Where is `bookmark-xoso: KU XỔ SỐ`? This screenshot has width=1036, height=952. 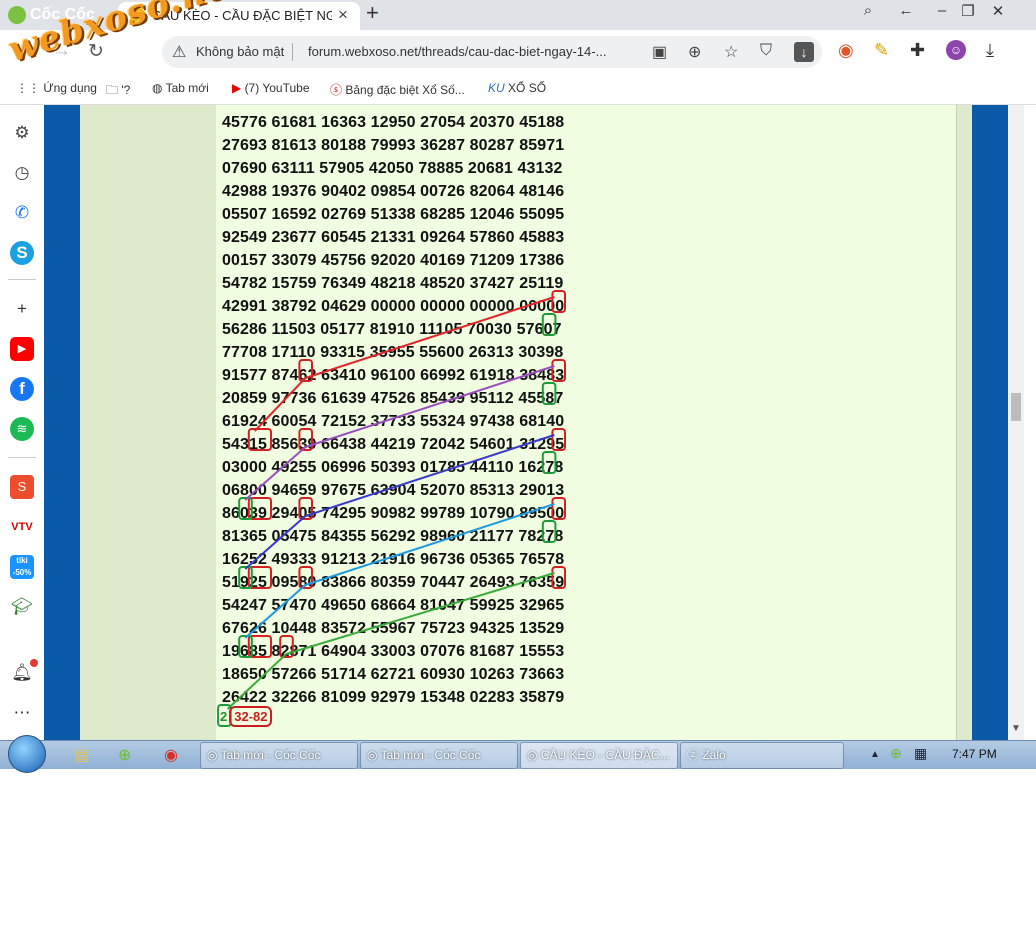 bookmark-xoso: KU XỔ SỐ is located at coordinates (517, 88).